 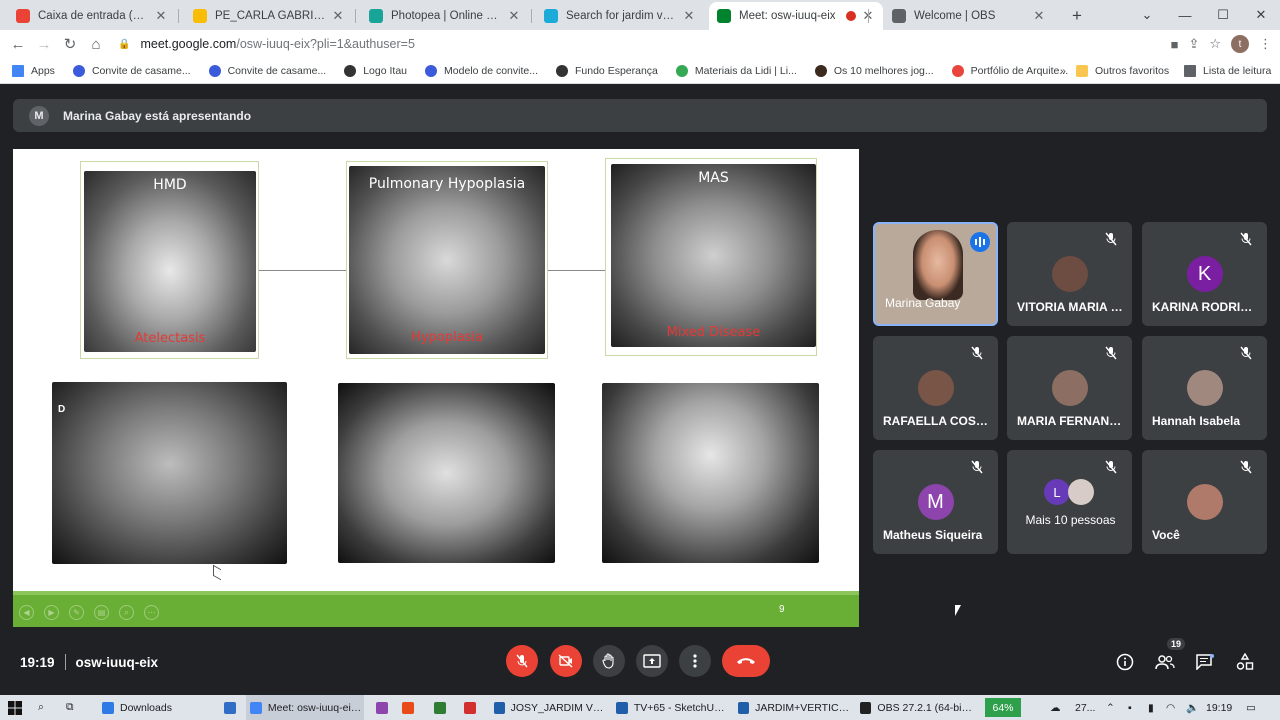 I want to click on url-host: meet.google.com, so click(x=188, y=44).